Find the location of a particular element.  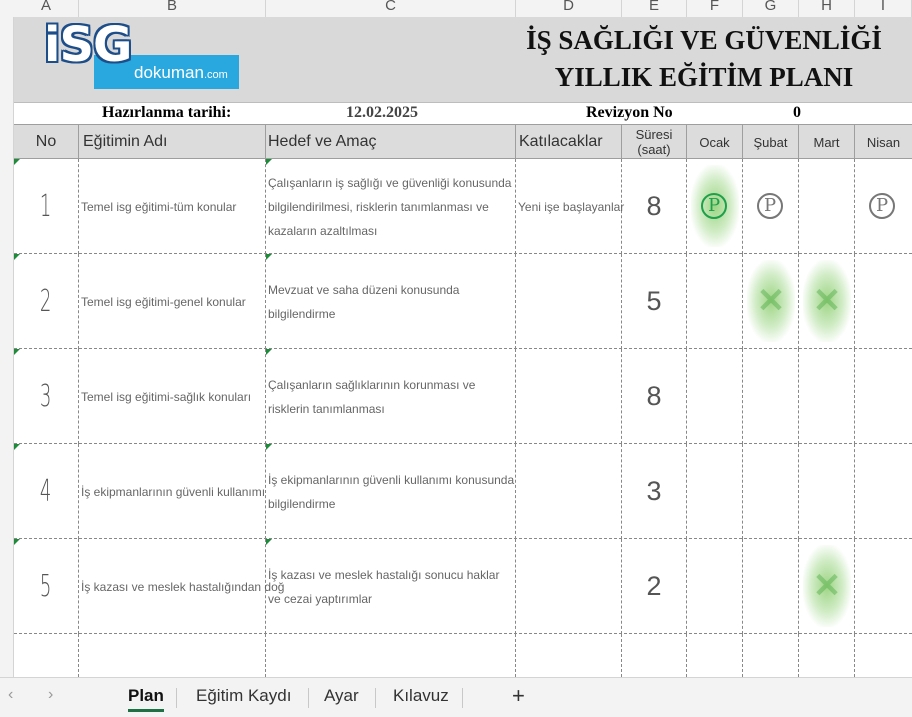

cell-duration: 5 is located at coordinates (654, 301).